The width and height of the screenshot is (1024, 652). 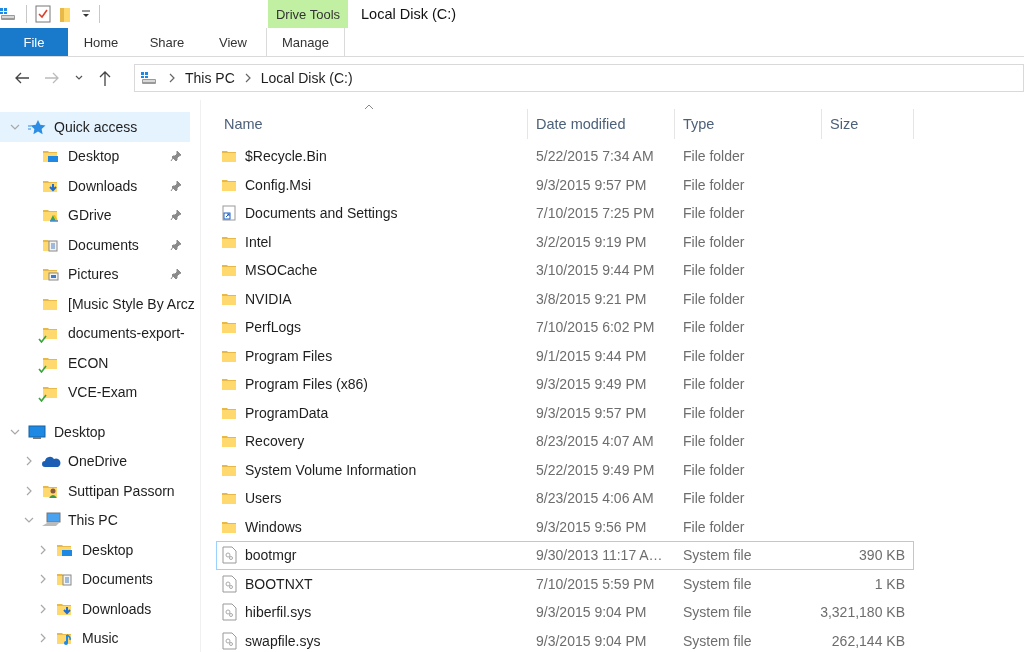 What do you see at coordinates (101, 42) in the screenshot?
I see `ribbon-tab: Home` at bounding box center [101, 42].